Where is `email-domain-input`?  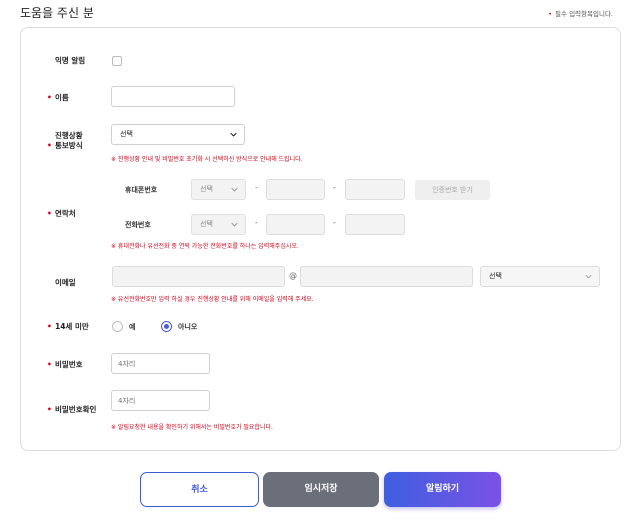
email-domain-input is located at coordinates (386, 276).